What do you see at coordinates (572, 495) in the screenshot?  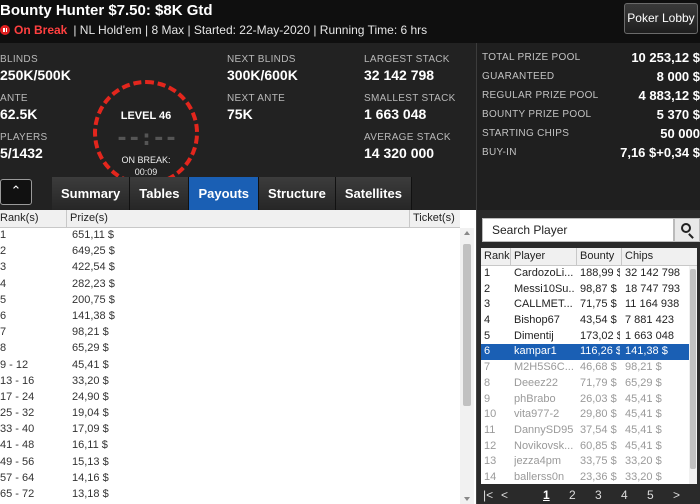 I see `page-2: 2` at bounding box center [572, 495].